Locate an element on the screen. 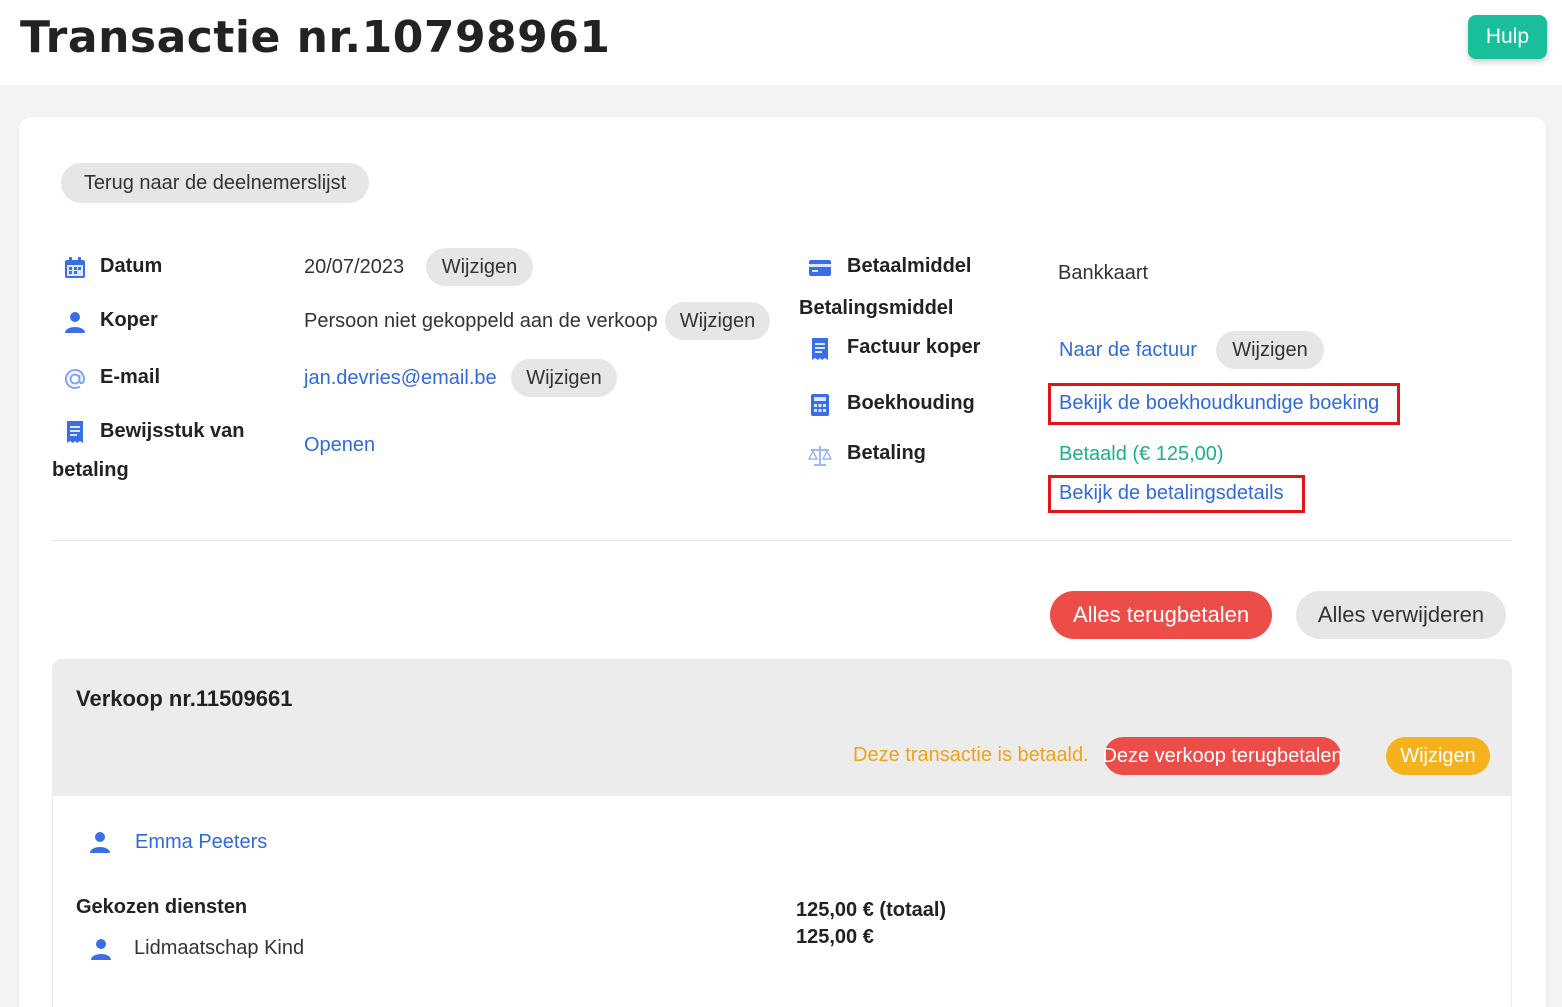  participant-link: Emma Peeters is located at coordinates (201, 842).